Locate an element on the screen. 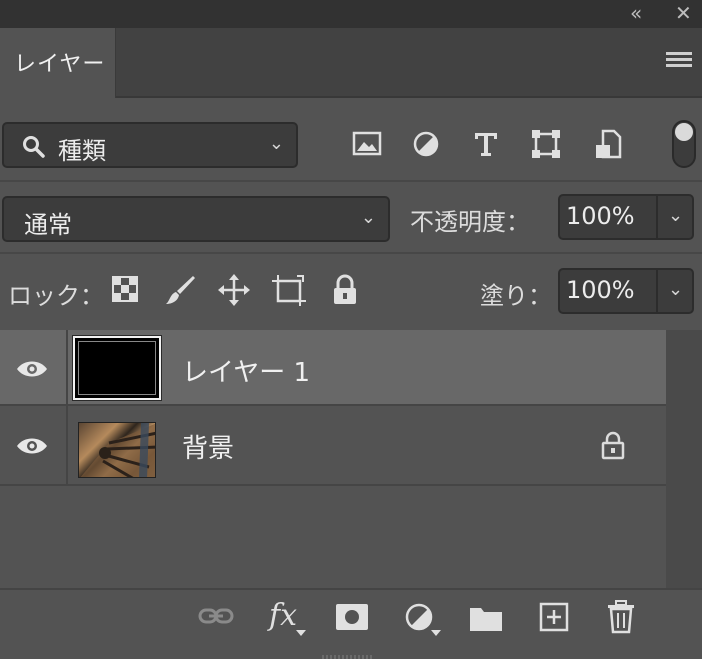 This screenshot has width=702, height=659. image-filter-icon is located at coordinates (367, 144).